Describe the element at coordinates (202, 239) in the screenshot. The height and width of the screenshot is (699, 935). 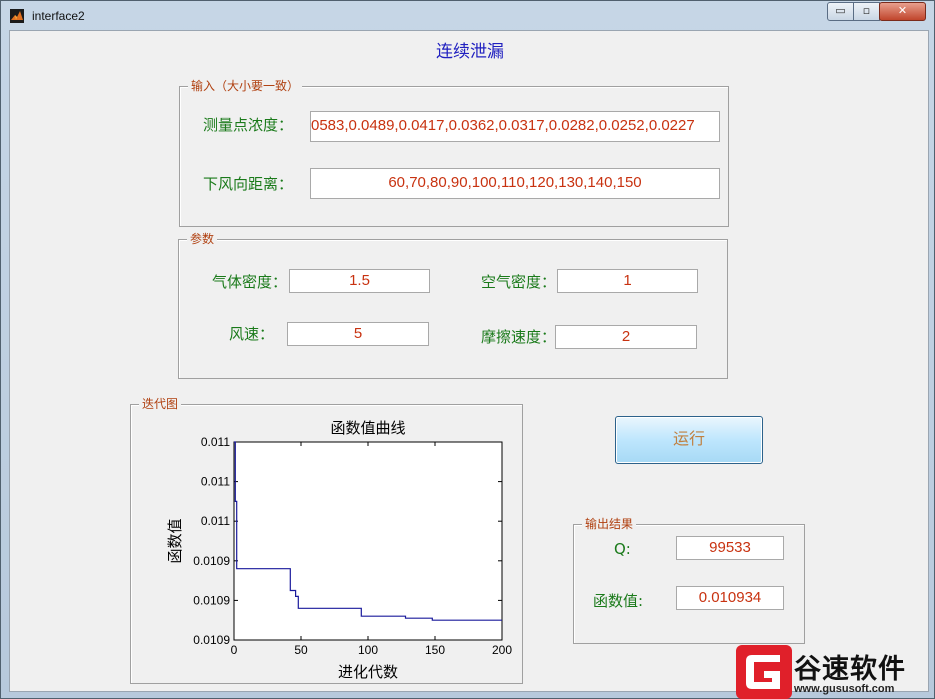
I see `params-panel-title: 参数` at that location.